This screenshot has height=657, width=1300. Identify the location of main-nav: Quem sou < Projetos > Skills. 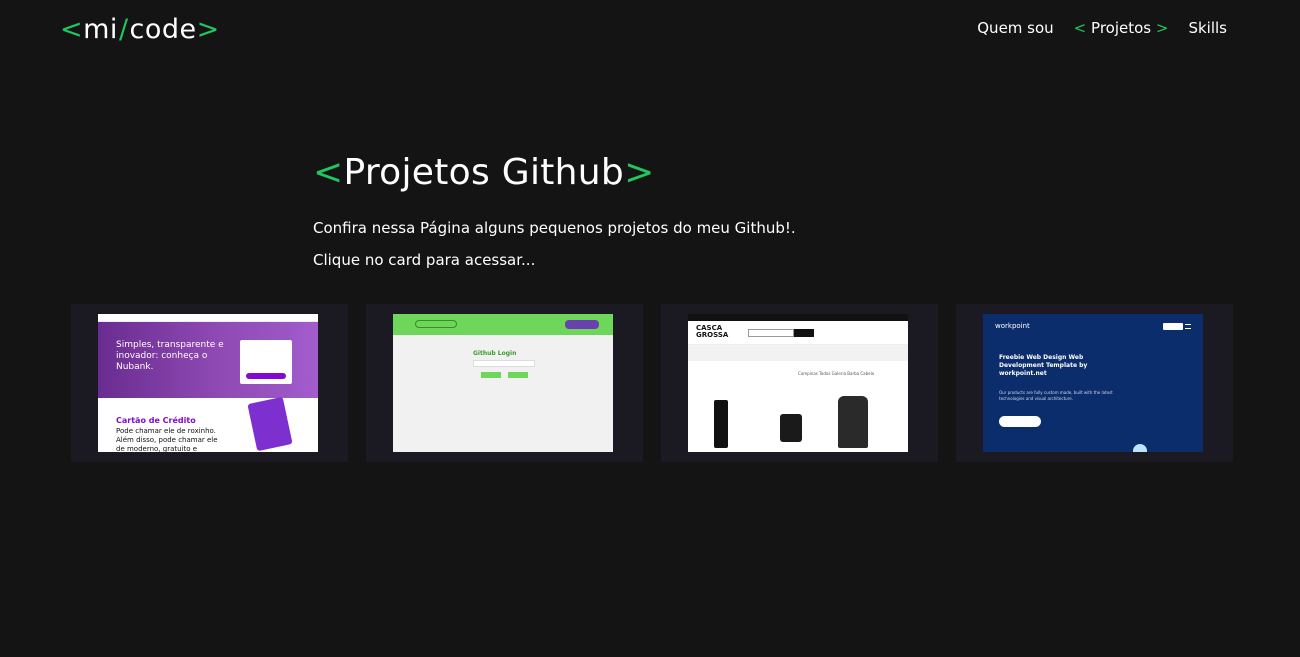
(1102, 28).